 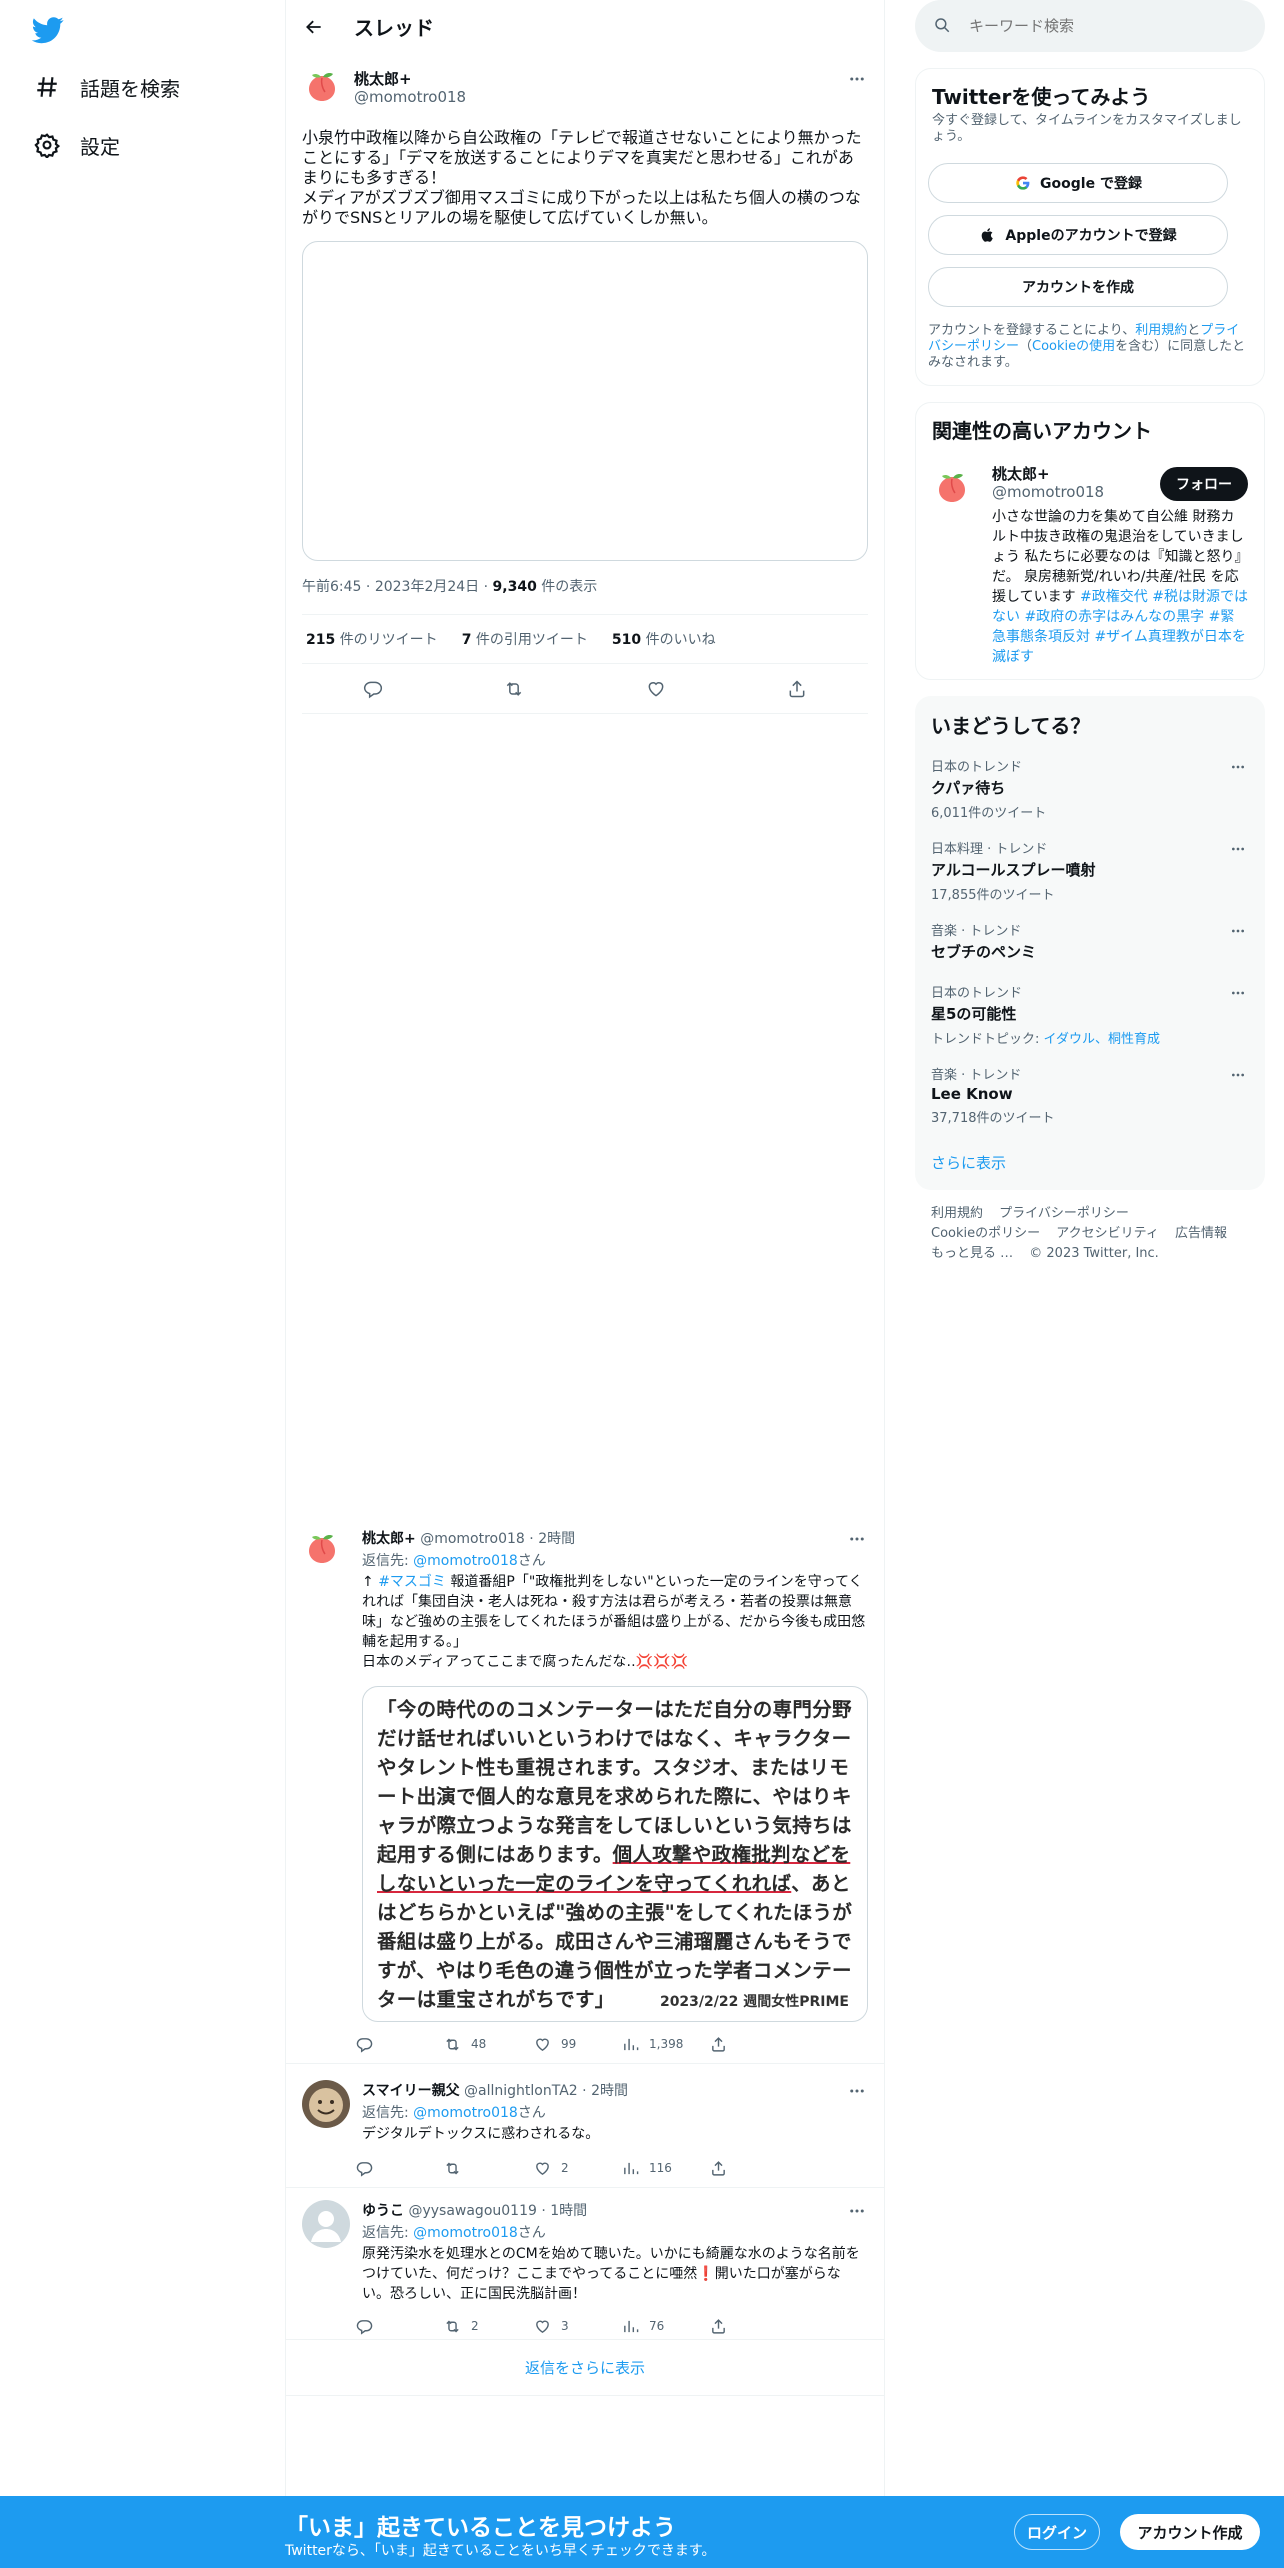 I want to click on trend-item: 日本料理 · トレンド アルコールスプレー噴射 17,855件のツイート, so click(x=1090, y=870).